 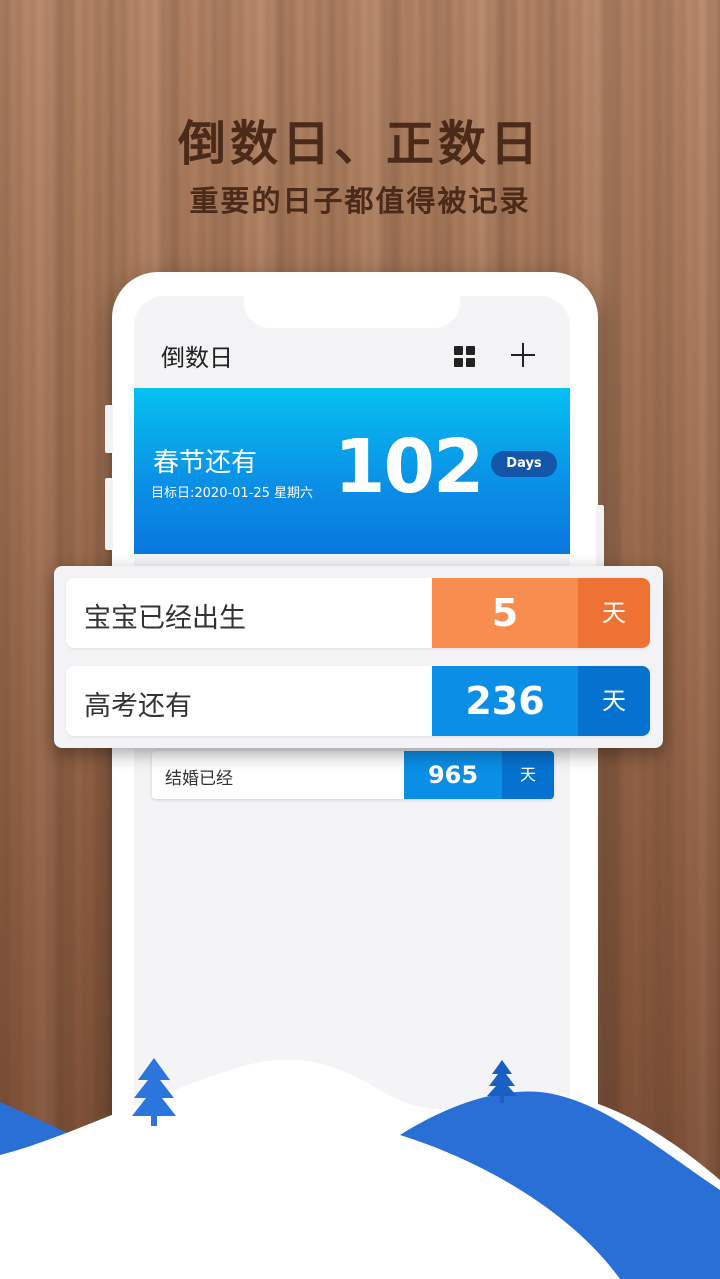 I want to click on highlighted-list-card: 宝宝已经出生 5 天 高考还有 236 天, so click(x=358, y=657).